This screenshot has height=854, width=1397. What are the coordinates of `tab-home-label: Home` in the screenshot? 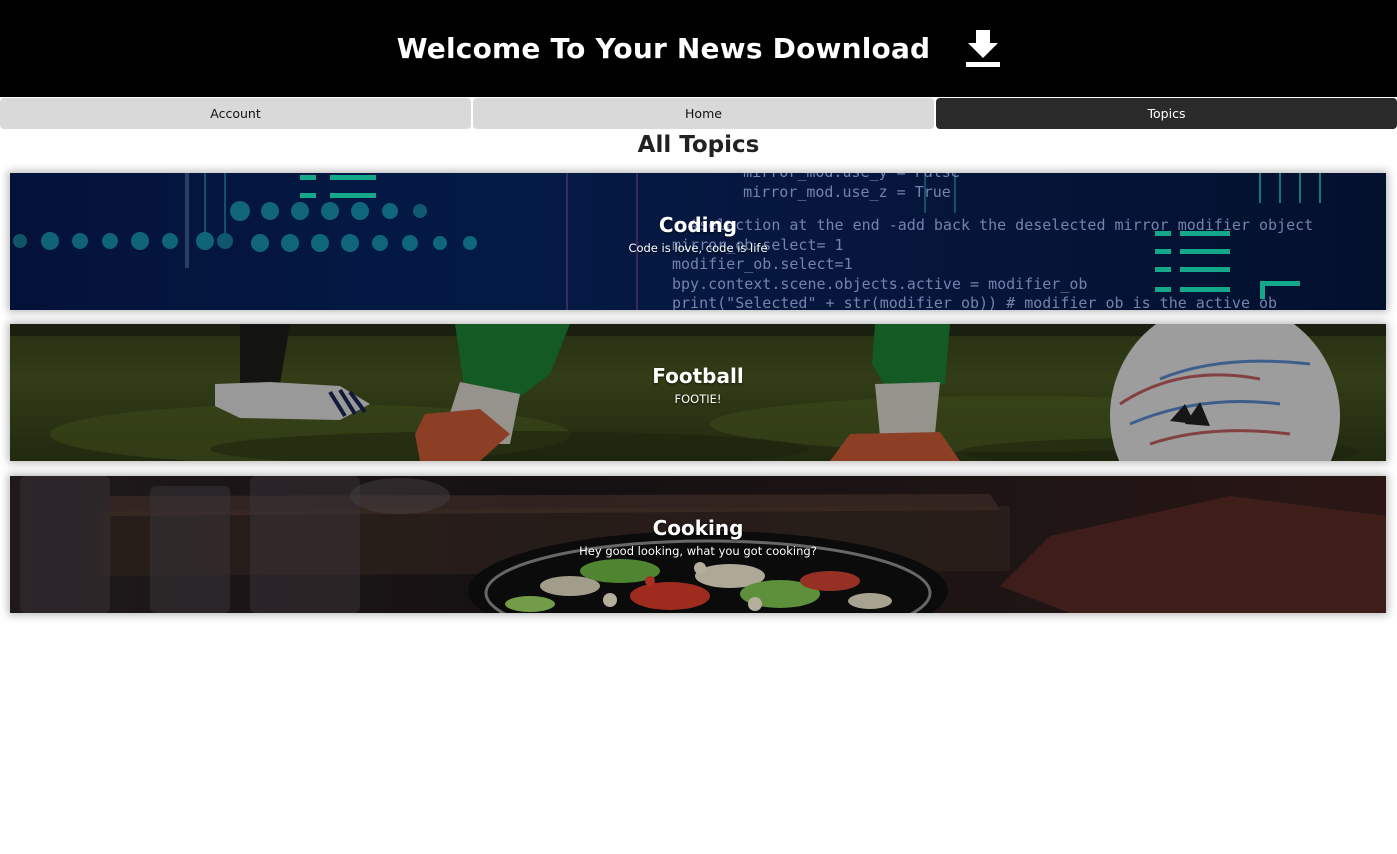 It's located at (703, 113).